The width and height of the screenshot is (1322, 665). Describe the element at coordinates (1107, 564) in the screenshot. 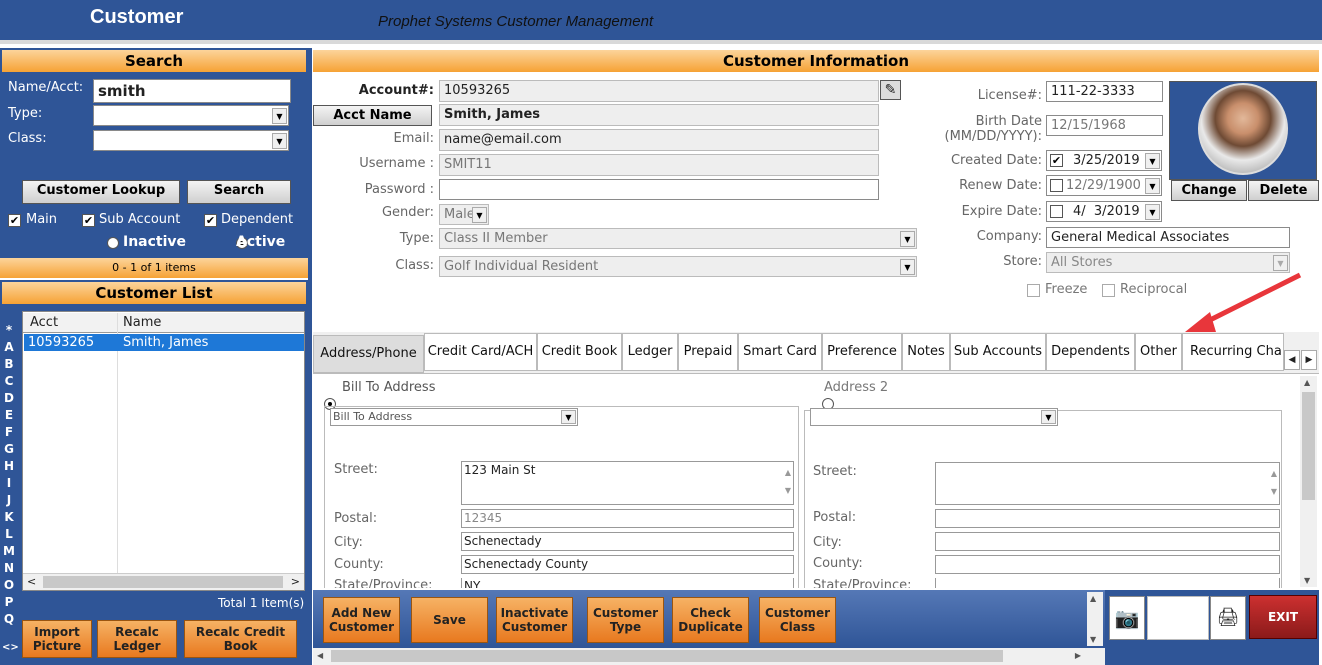

I see `county2-field` at that location.